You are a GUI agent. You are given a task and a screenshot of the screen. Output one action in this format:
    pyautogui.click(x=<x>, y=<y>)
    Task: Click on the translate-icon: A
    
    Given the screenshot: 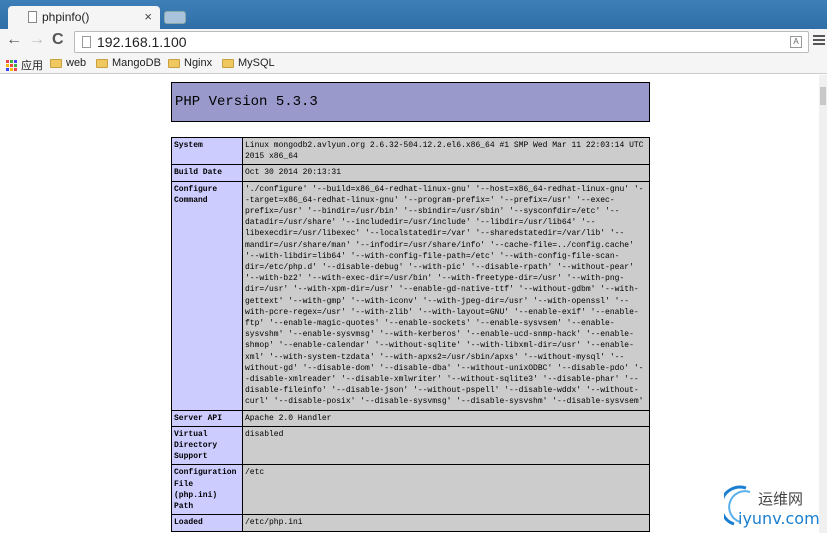 What is the action you would take?
    pyautogui.click(x=796, y=42)
    